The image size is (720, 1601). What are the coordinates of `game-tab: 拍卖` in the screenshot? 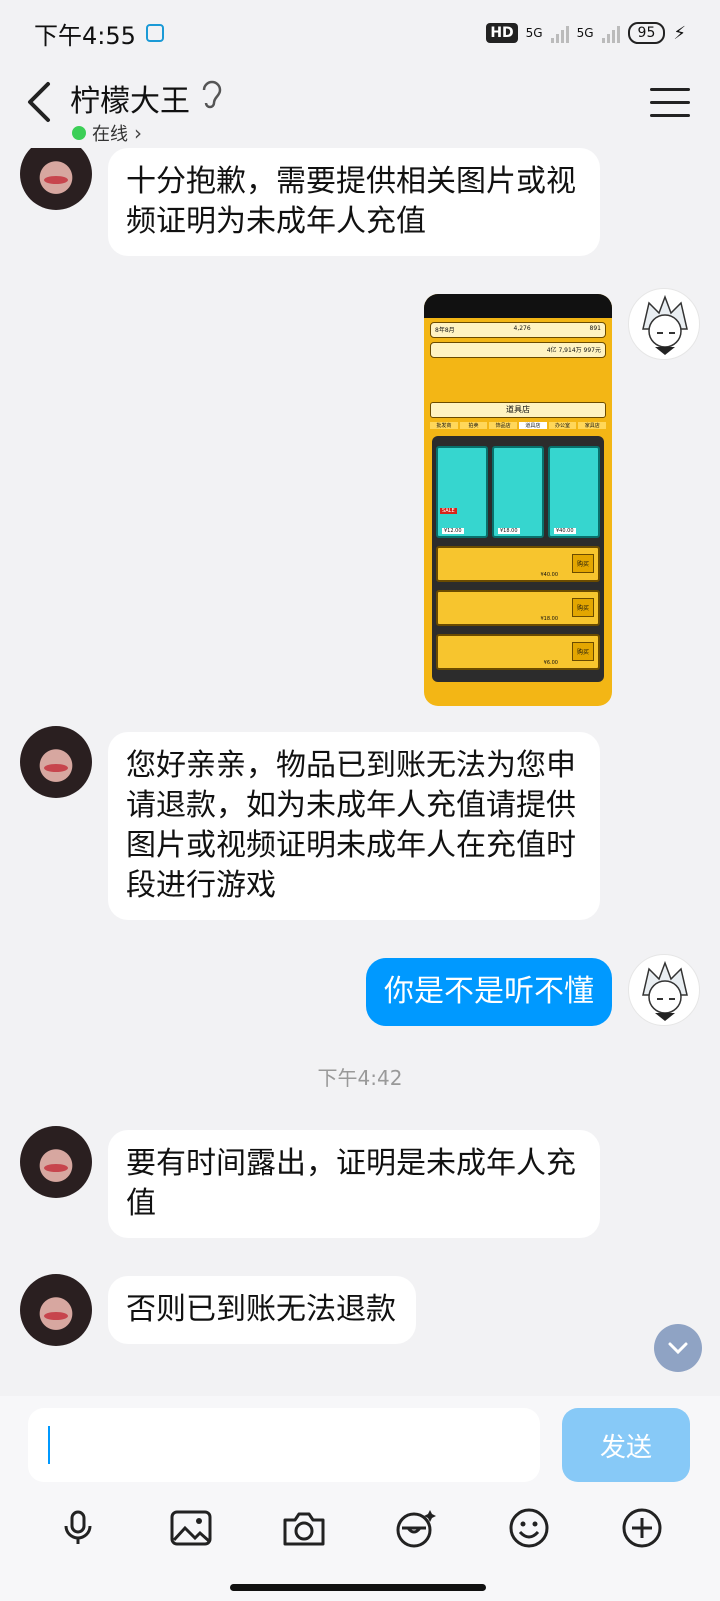 It's located at (473, 425).